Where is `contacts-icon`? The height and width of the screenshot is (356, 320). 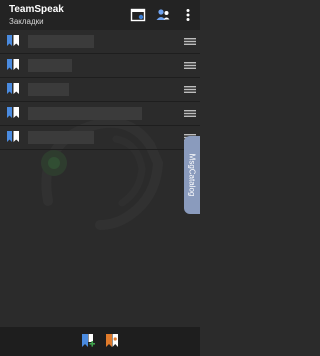
contacts-icon is located at coordinates (163, 15).